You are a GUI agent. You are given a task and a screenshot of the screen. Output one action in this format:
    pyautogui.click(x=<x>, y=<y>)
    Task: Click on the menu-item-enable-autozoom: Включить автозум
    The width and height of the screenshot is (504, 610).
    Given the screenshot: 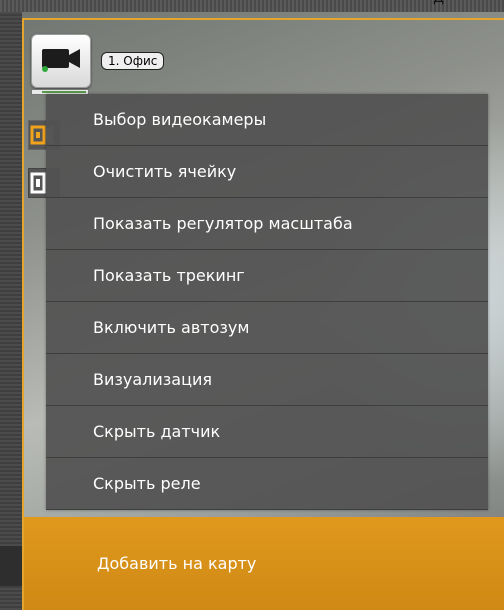 What is the action you would take?
    pyautogui.click(x=267, y=328)
    